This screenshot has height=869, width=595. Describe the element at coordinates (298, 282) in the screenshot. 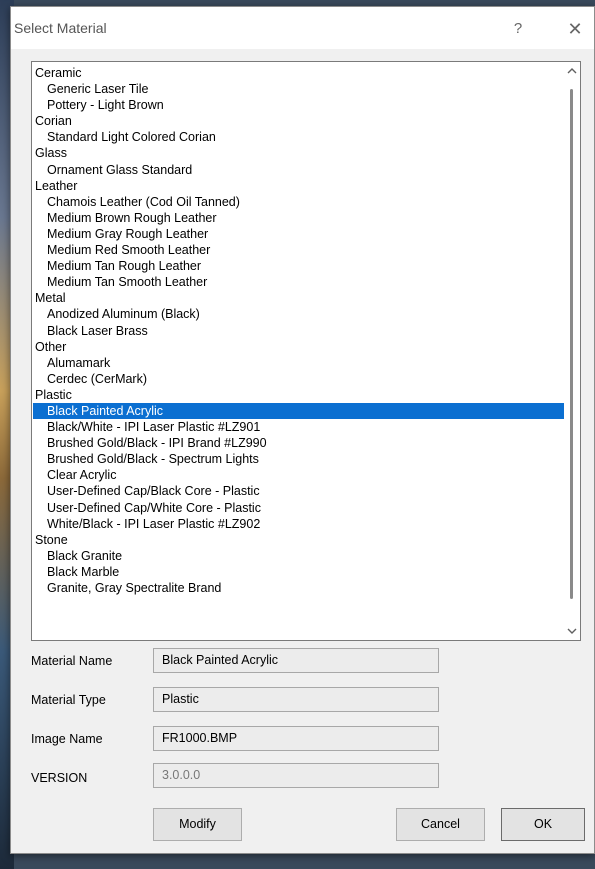

I see `list-item: Medium Tan Smooth Leather` at that location.